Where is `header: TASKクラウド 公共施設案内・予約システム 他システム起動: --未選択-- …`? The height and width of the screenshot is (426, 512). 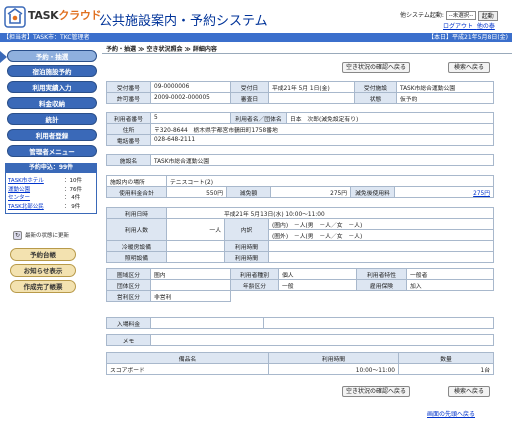
header: TASKクラウド 公共施設案内・予約システム 他システム起動: --未選択-- … is located at coordinates (256, 16).